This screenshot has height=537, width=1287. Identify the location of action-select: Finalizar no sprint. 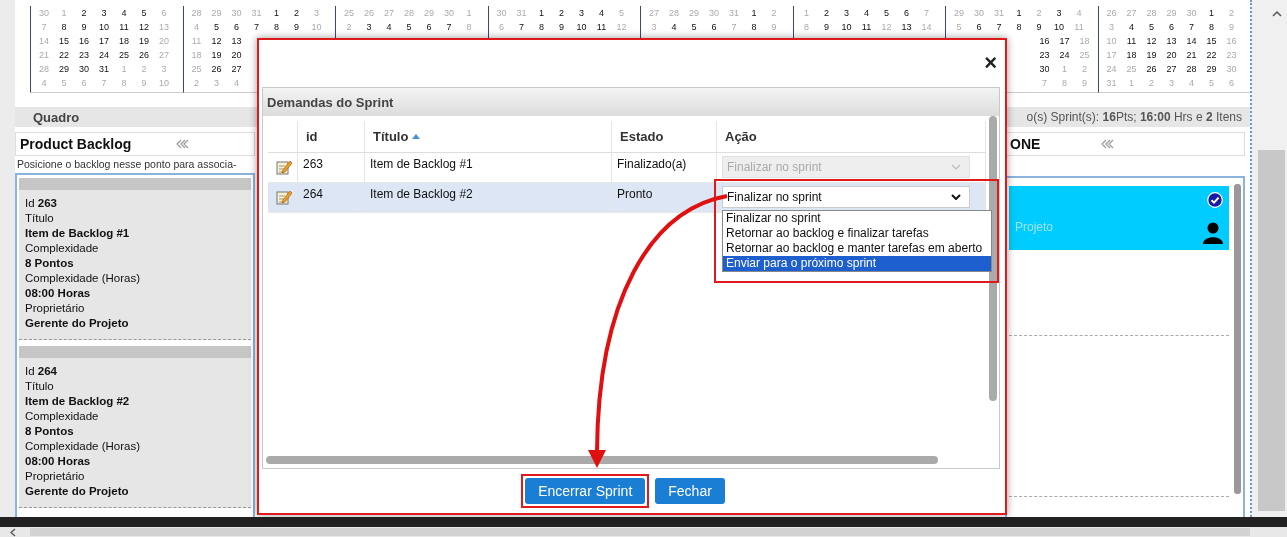
(846, 197).